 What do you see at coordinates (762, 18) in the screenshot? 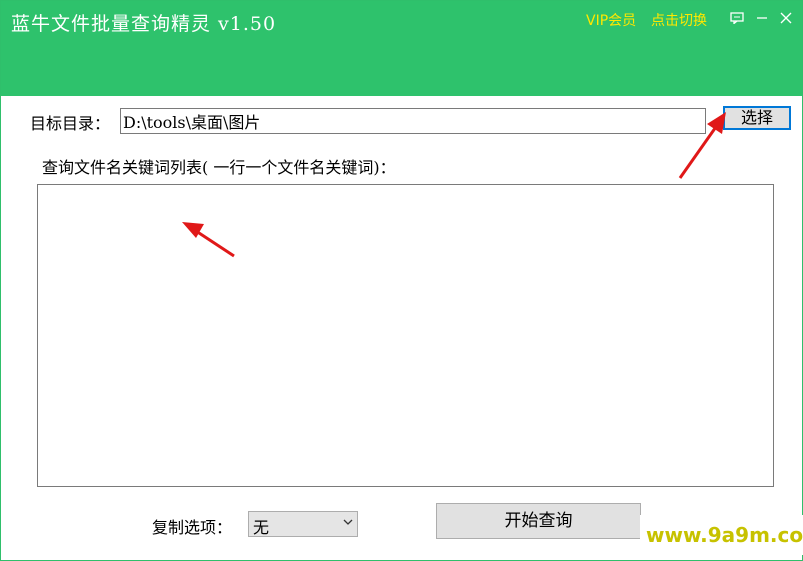
I see `minimize-icon` at bounding box center [762, 18].